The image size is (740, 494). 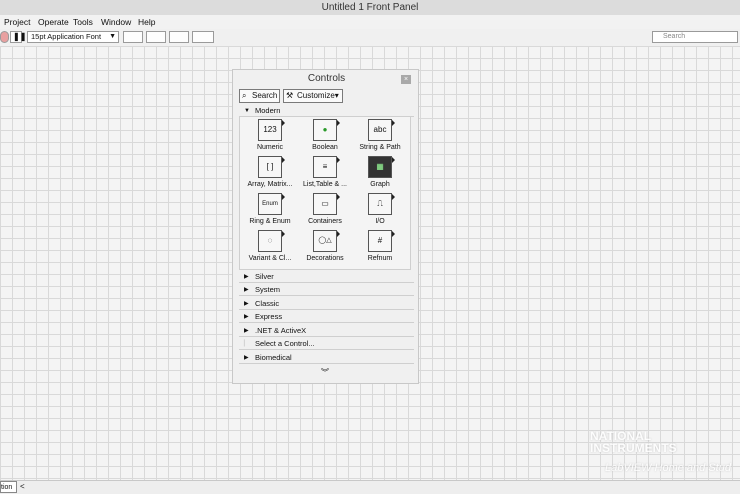 What do you see at coordinates (370, 487) in the screenshot?
I see `status-bar: tion <` at bounding box center [370, 487].